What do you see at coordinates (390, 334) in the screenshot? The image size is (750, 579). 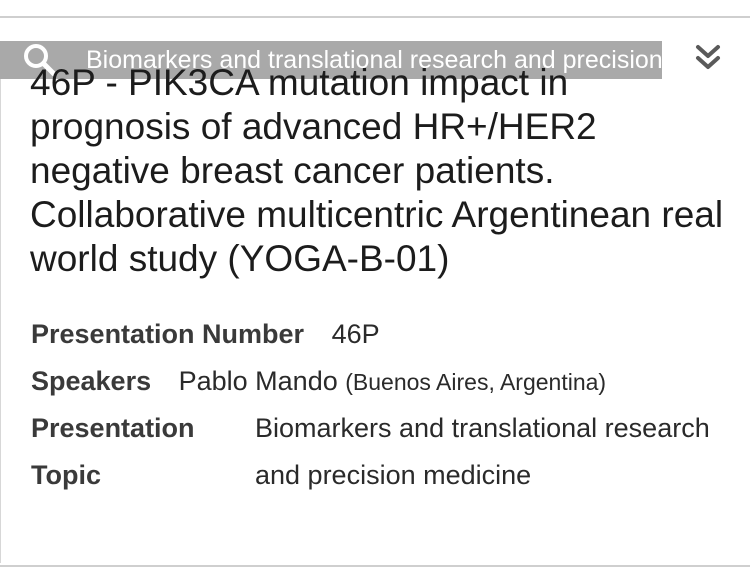 I see `presentation-number-row: Presentation Number 46P` at bounding box center [390, 334].